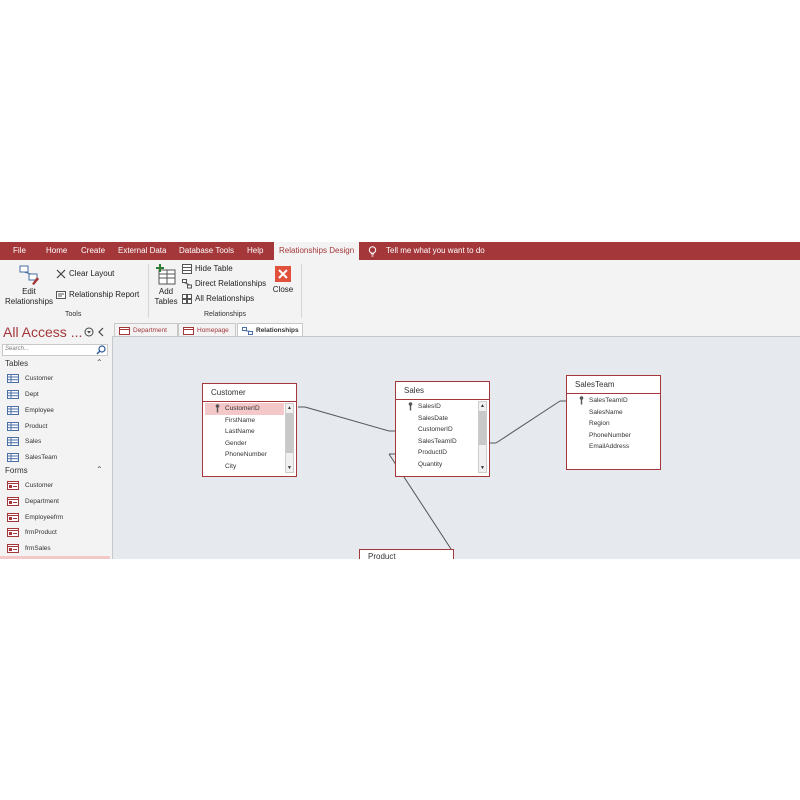 The width and height of the screenshot is (800, 800). I want to click on field-row: ProductID, so click(437, 453).